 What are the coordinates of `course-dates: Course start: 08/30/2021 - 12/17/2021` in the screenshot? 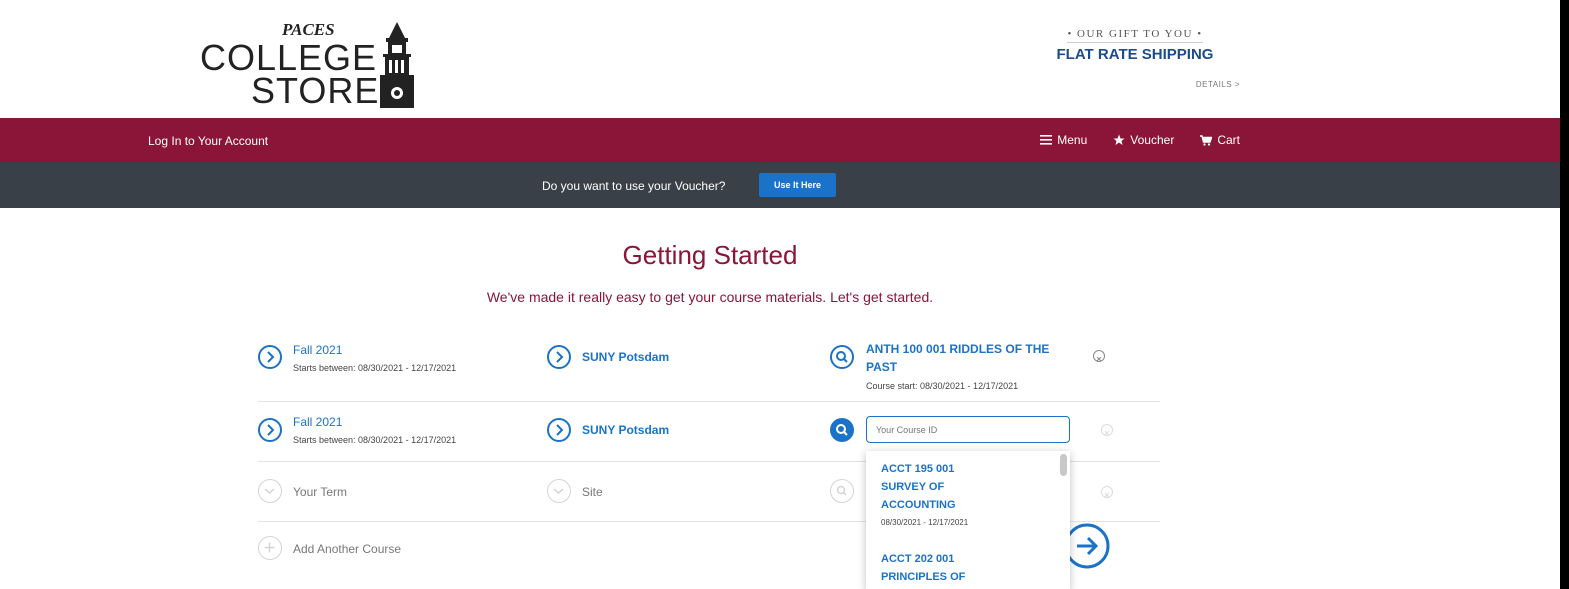 It's located at (942, 386).